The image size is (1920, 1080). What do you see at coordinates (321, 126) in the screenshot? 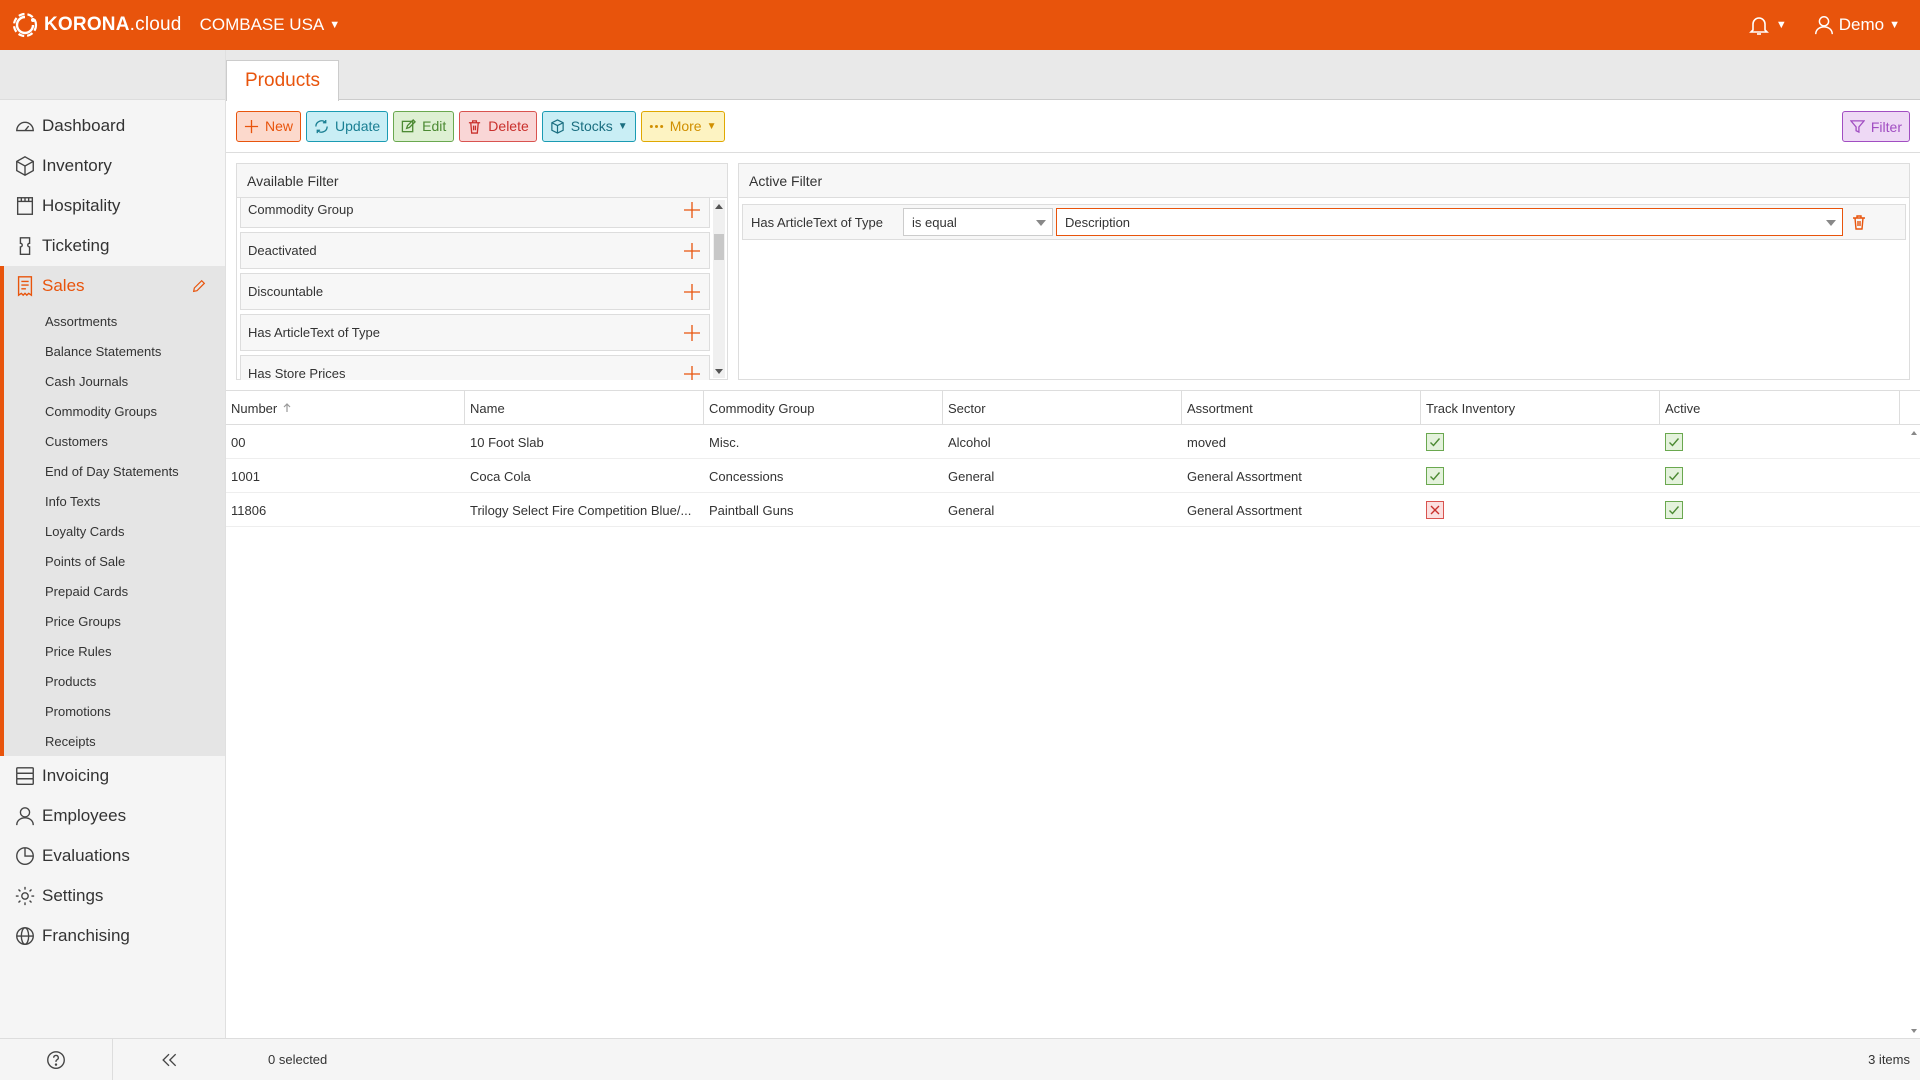
I see `refresh-icon` at bounding box center [321, 126].